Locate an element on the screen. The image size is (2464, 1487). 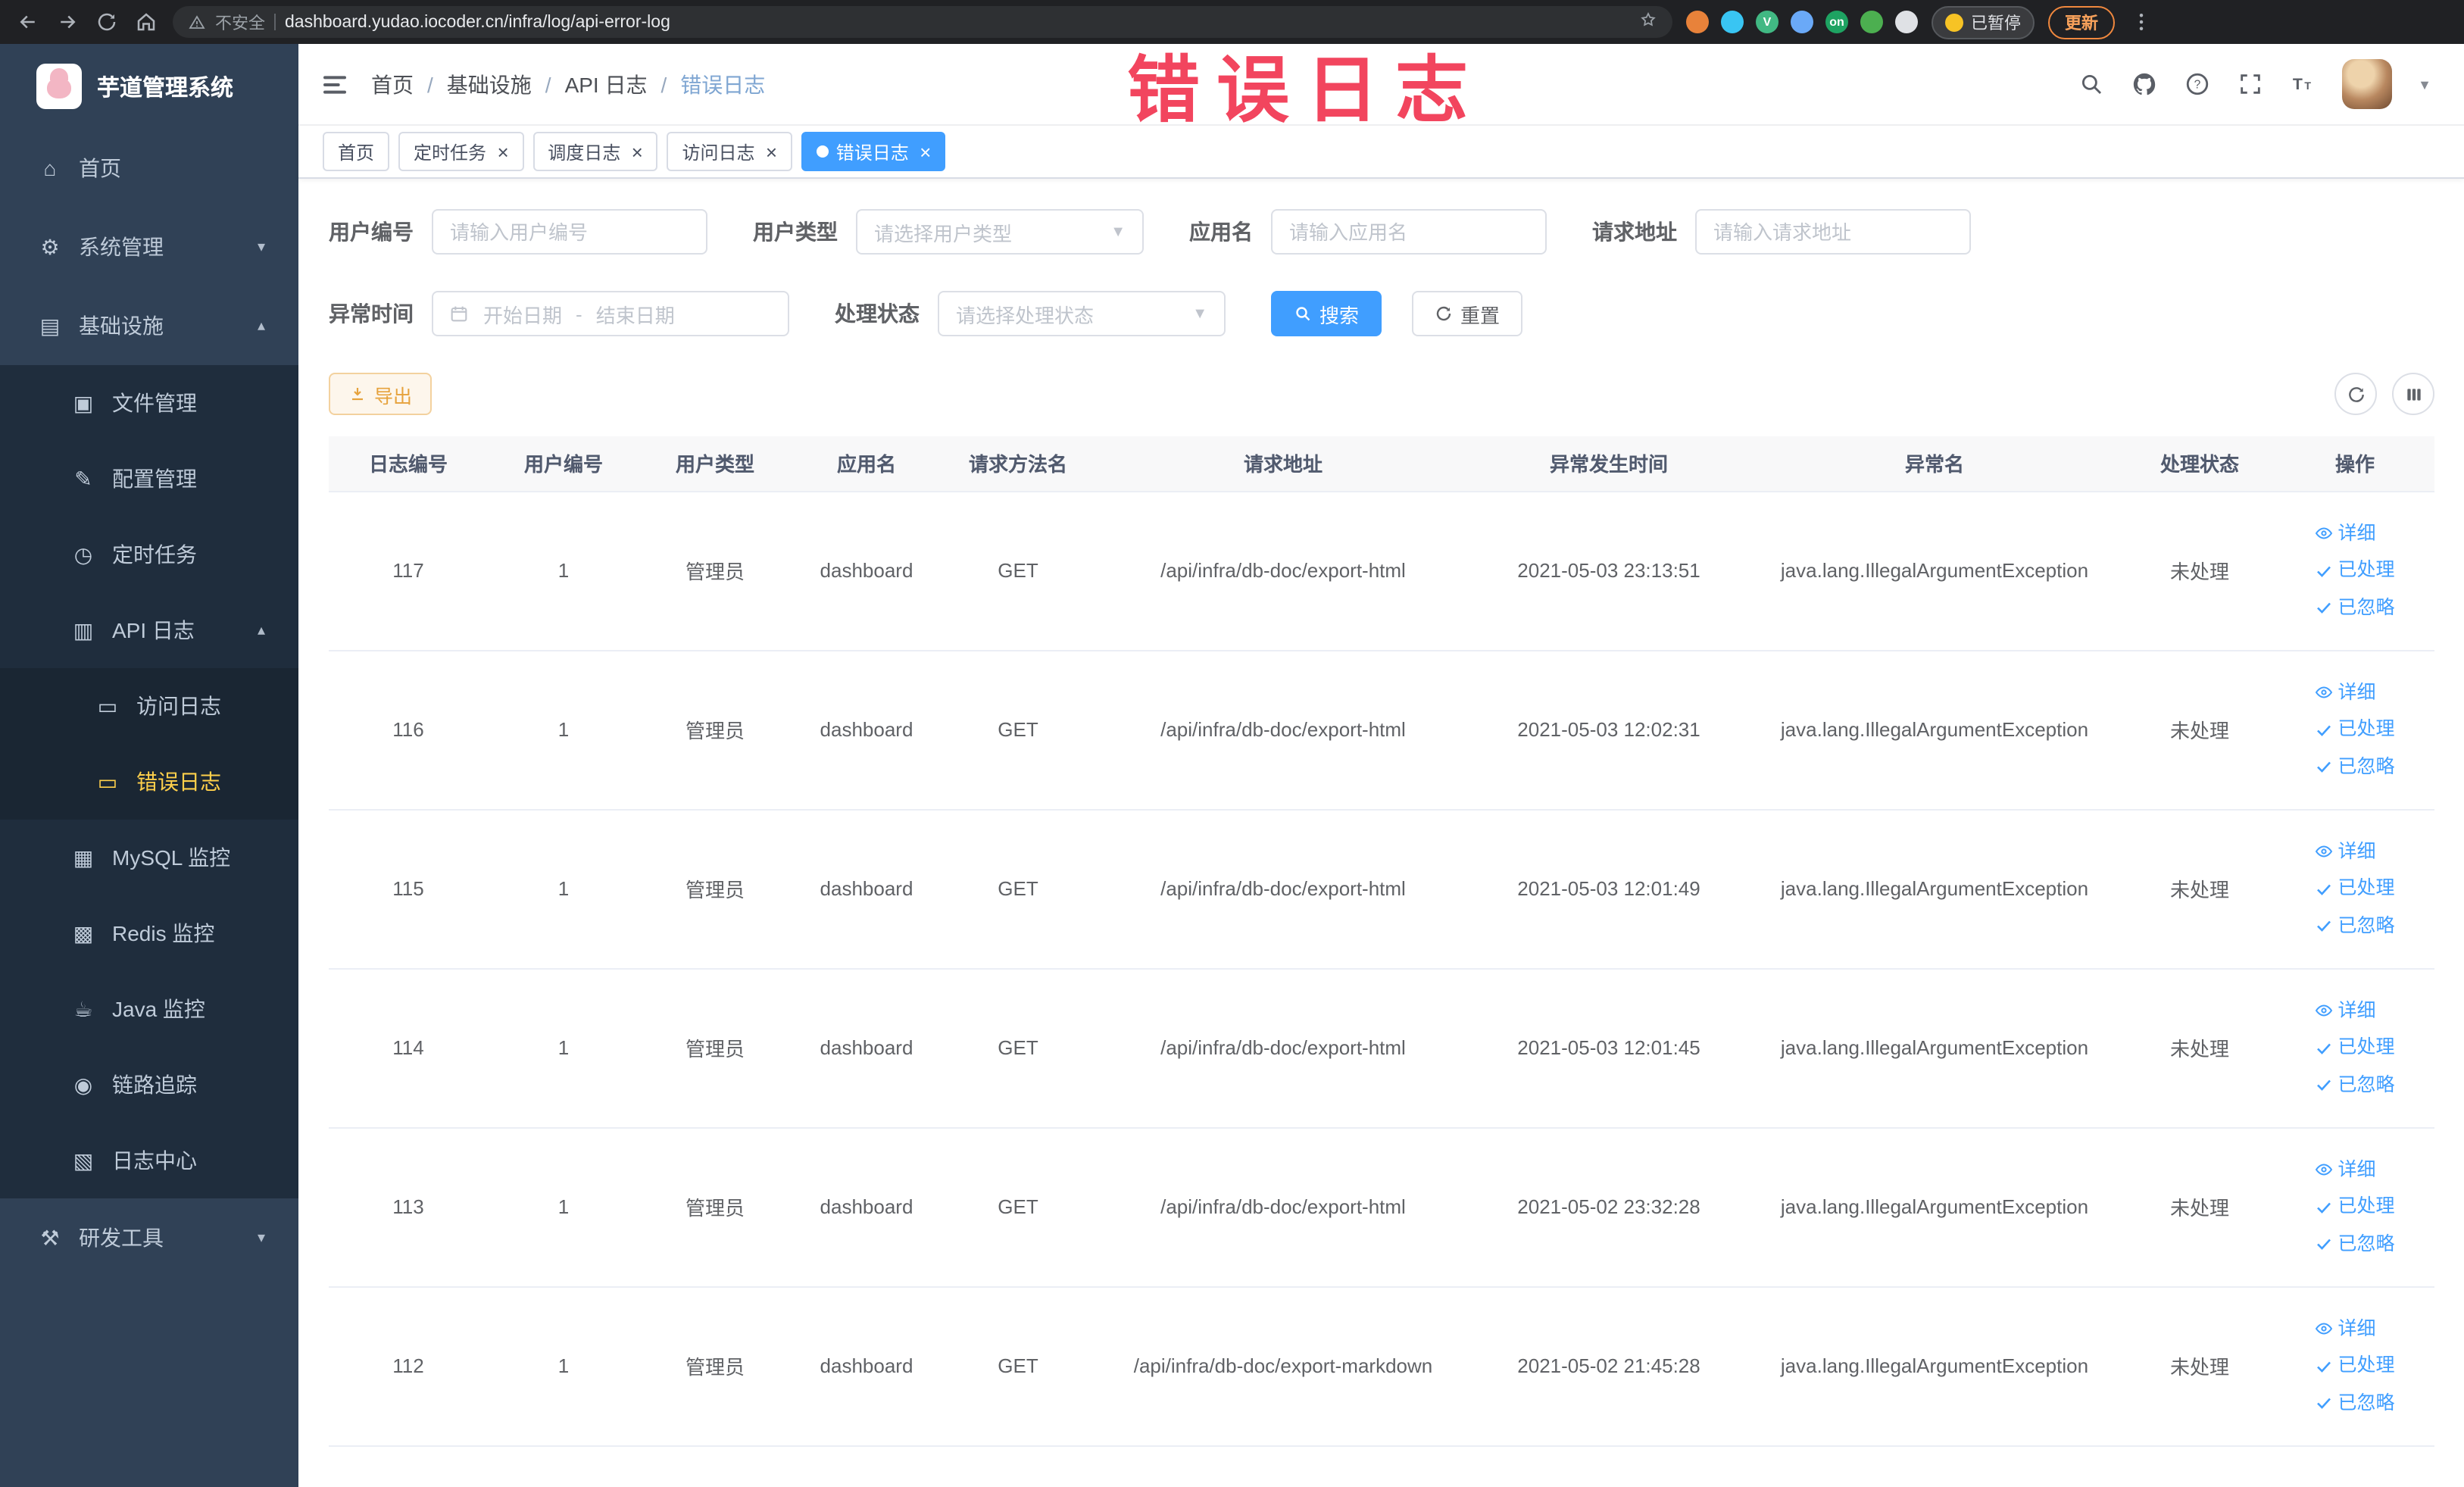
menu-item-label: 错误日志 is located at coordinates (178, 782).